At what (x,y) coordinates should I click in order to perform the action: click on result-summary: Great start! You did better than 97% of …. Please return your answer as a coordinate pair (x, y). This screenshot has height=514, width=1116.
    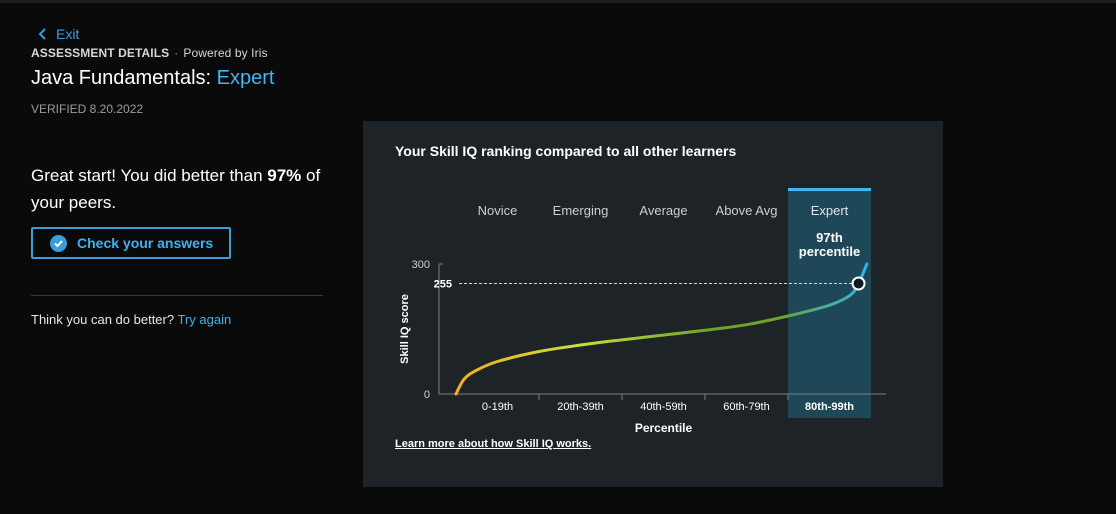
    Looking at the image, I should click on (181, 189).